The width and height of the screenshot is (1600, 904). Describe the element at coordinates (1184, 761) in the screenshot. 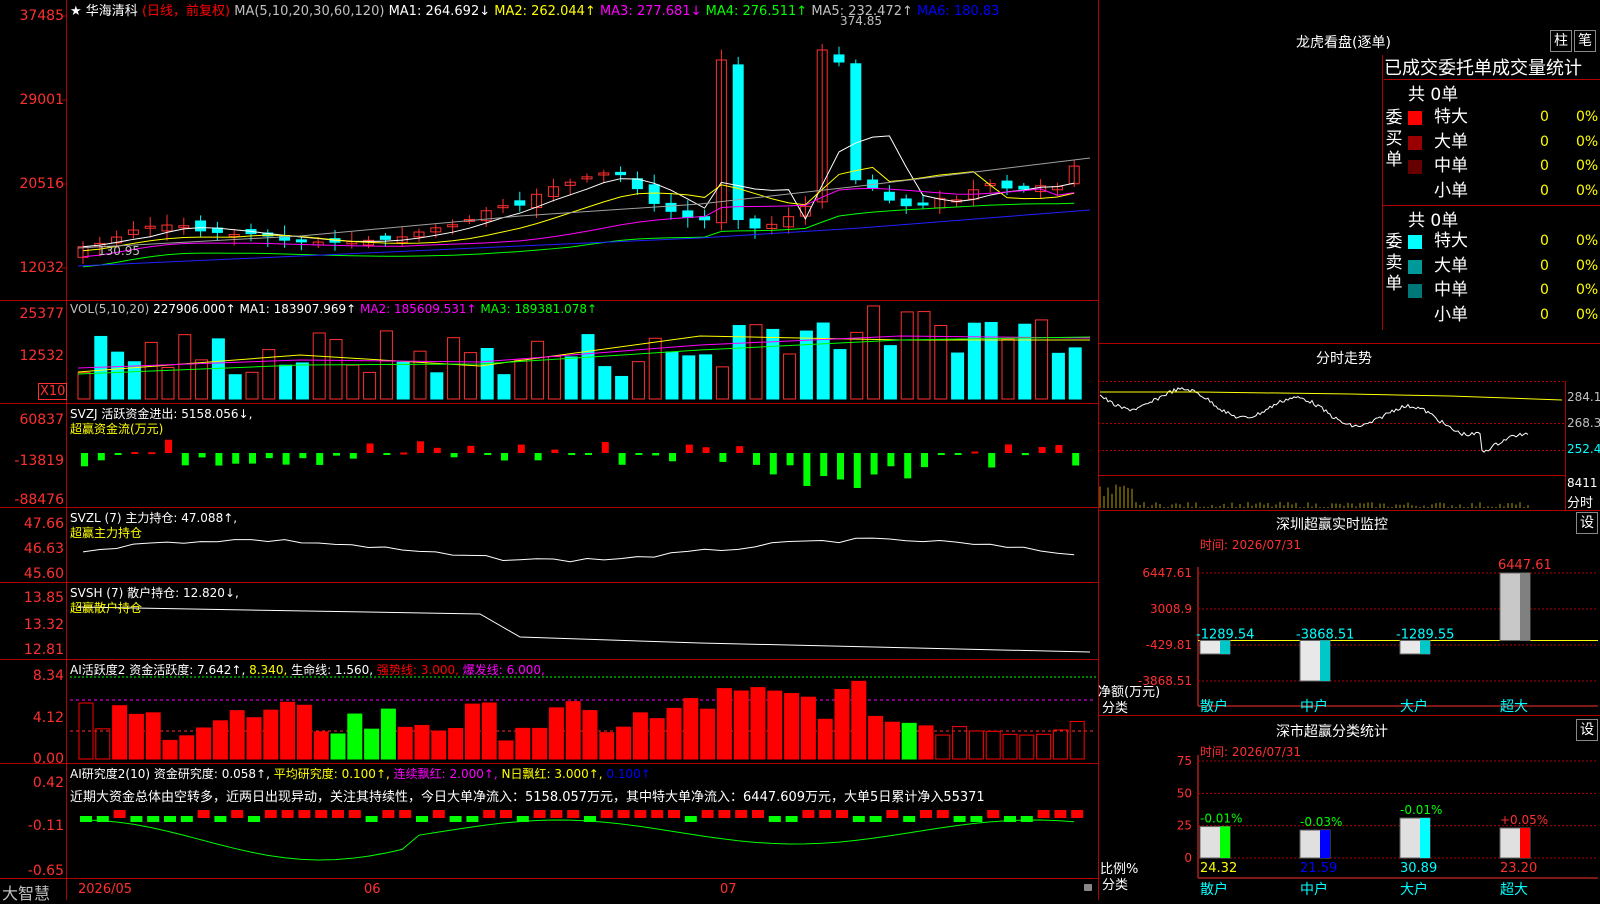

I see `cls-axis-label: 75` at that location.